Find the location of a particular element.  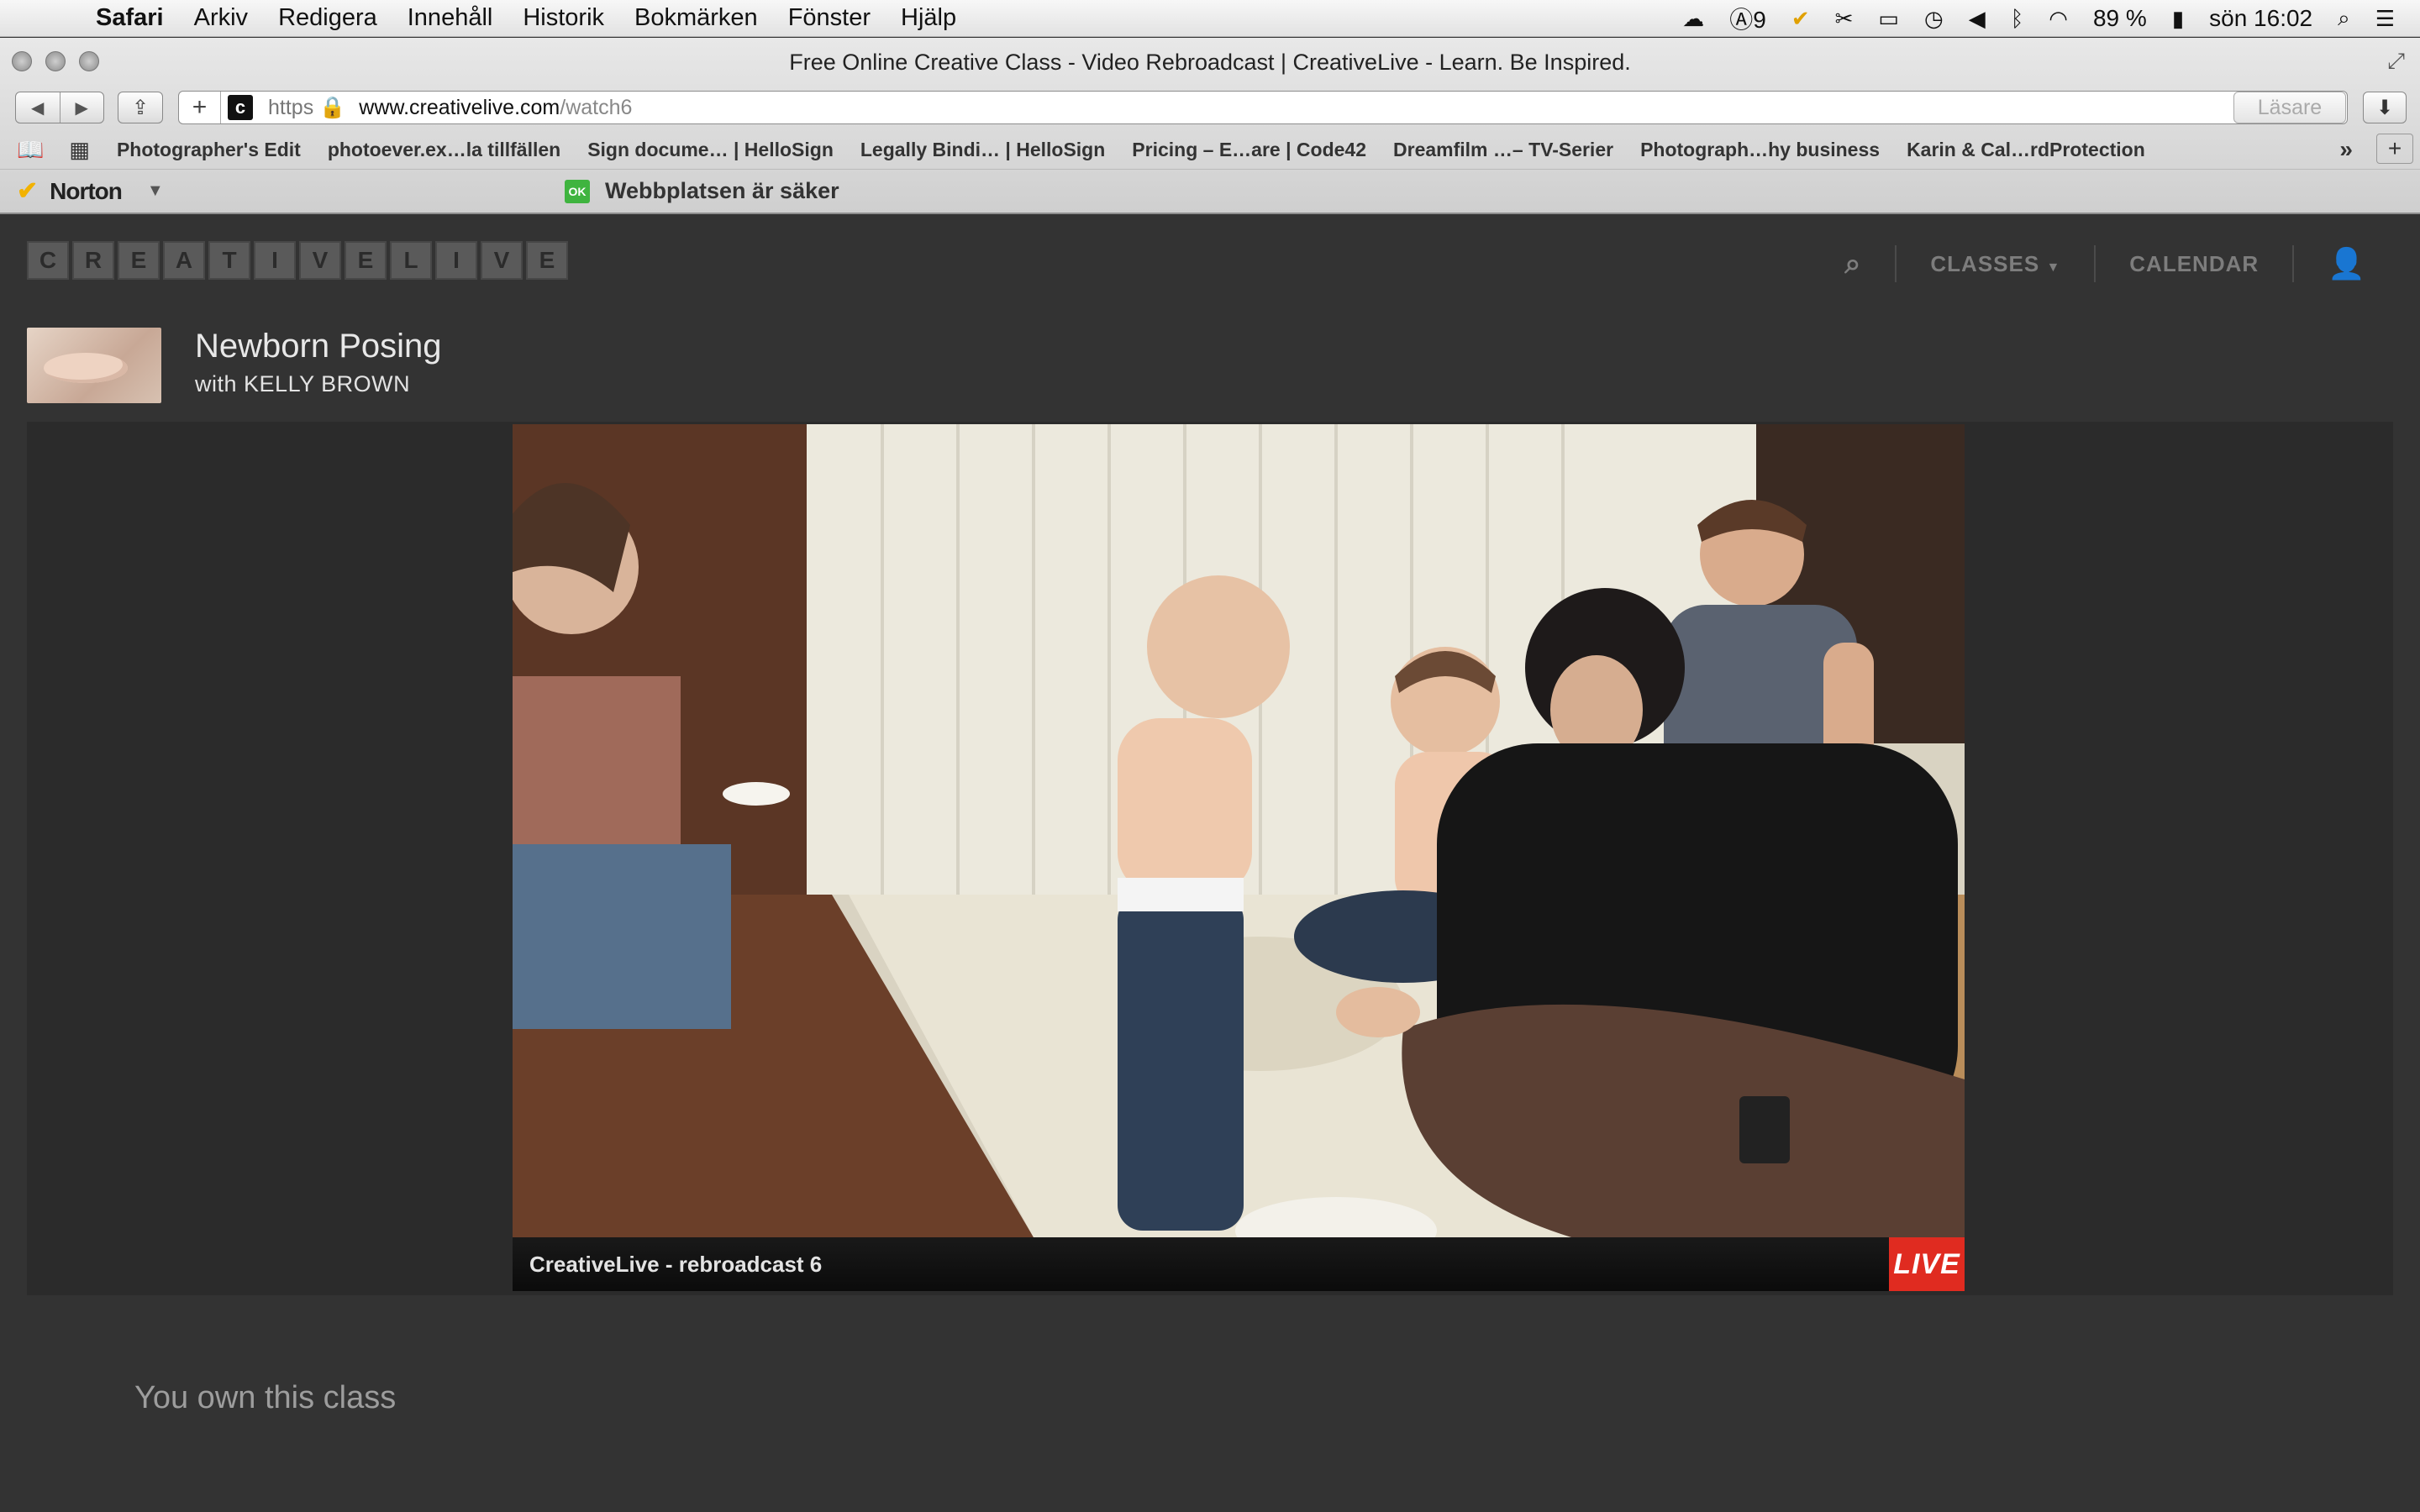

adobe-updates: Ⓐ9 is located at coordinates (1747, 18).